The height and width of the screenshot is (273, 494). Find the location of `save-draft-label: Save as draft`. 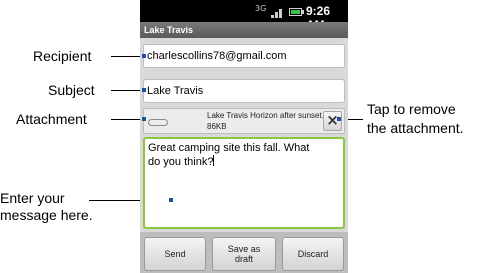

save-draft-label: Save as draft is located at coordinates (244, 254).